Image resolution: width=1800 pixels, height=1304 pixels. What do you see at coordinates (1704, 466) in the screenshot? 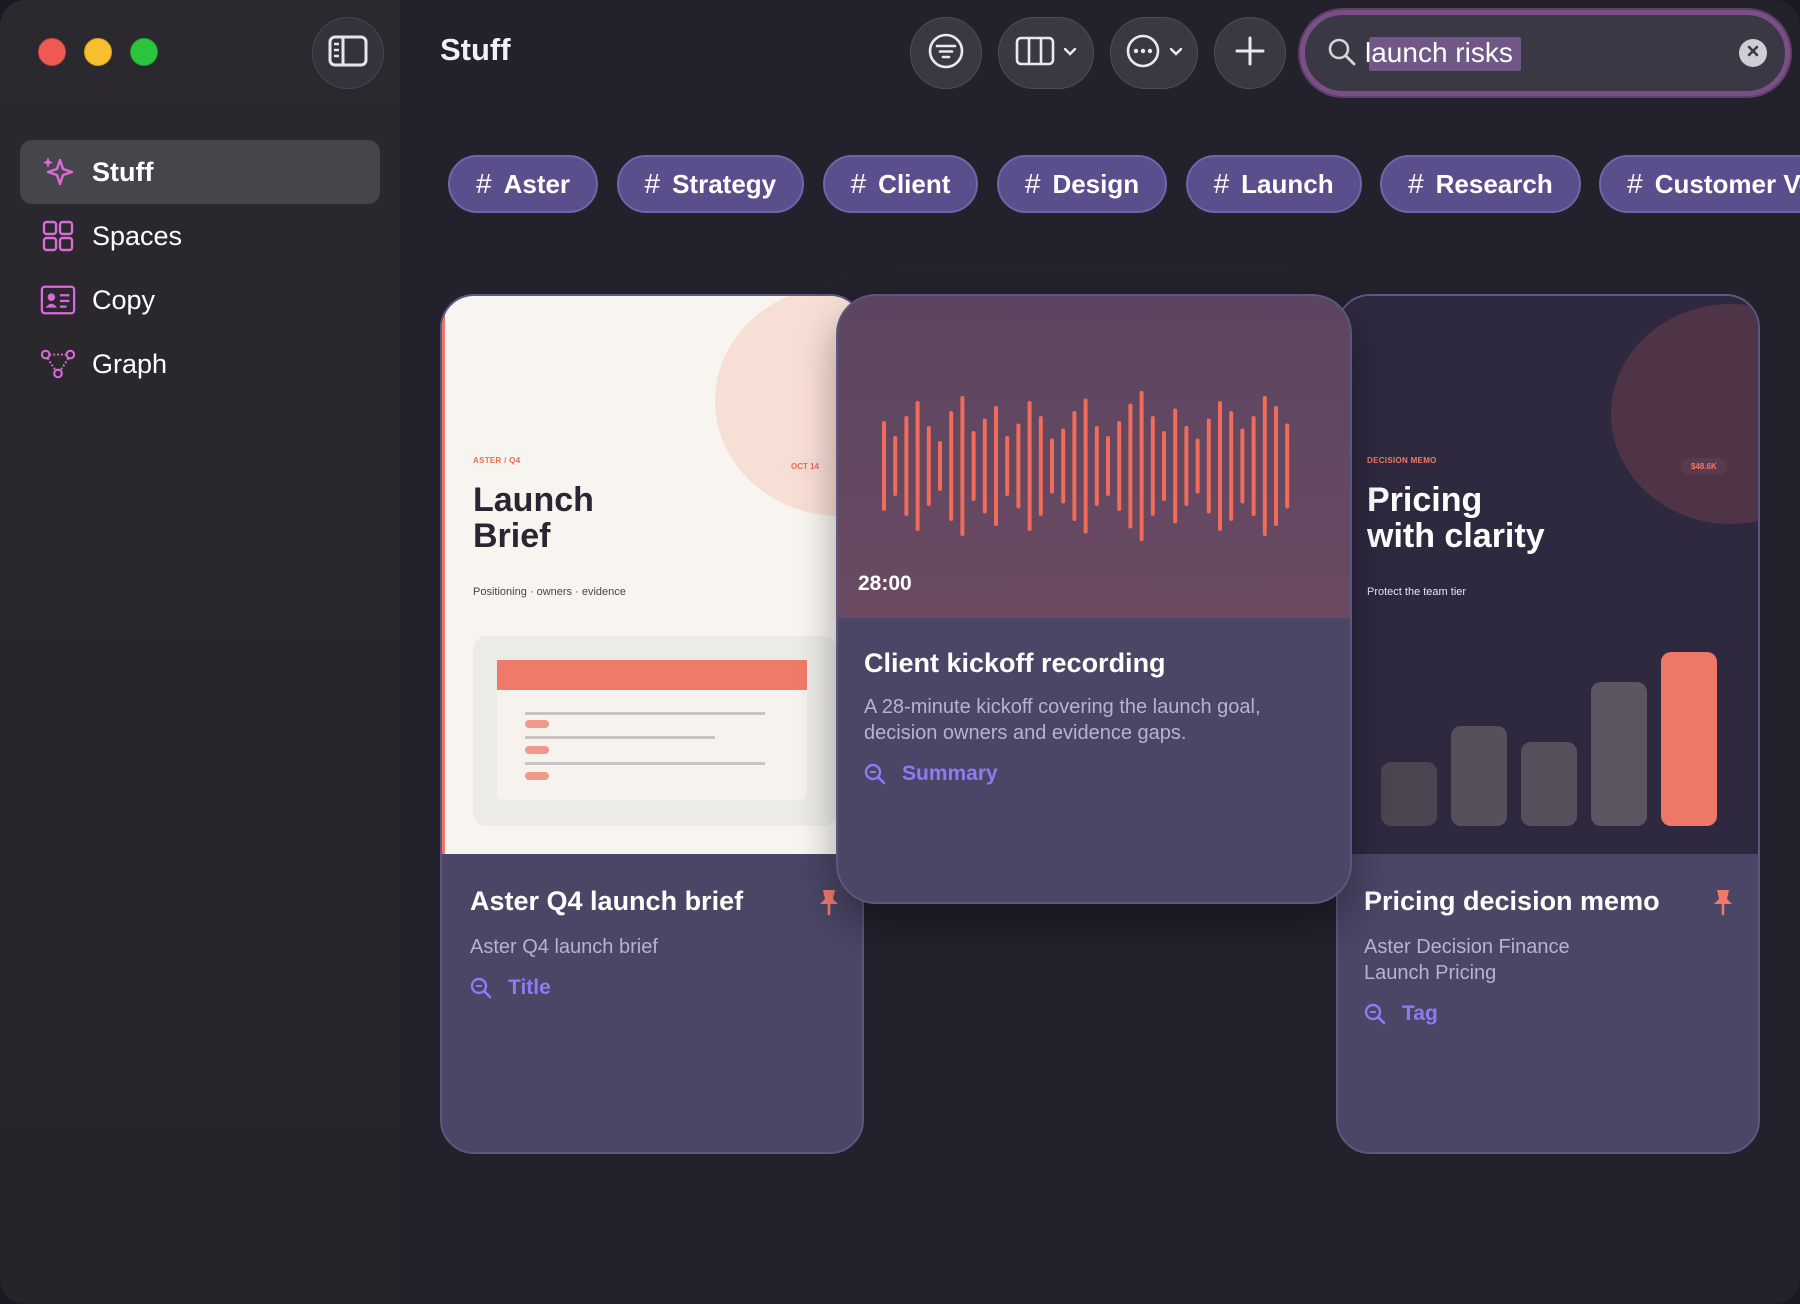
I see `thumbnail-badge: $48.6K` at bounding box center [1704, 466].